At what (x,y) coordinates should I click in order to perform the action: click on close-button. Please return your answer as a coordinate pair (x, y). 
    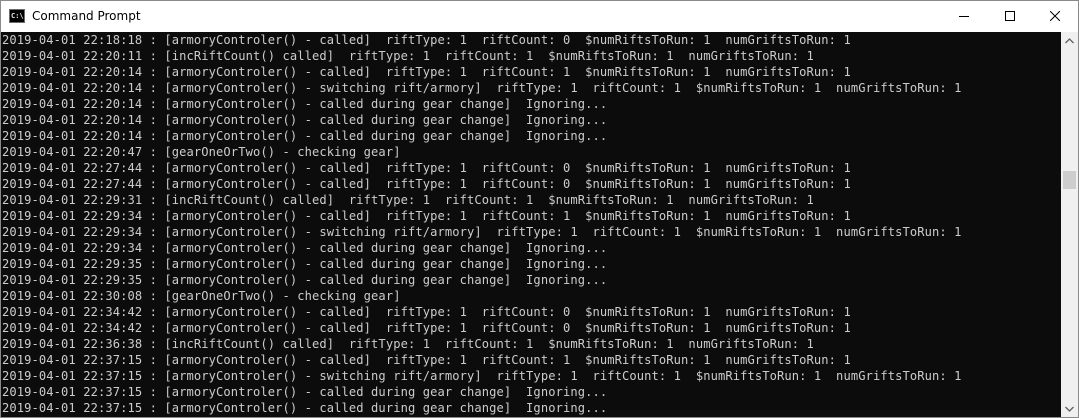
    Looking at the image, I should click on (1055, 16).